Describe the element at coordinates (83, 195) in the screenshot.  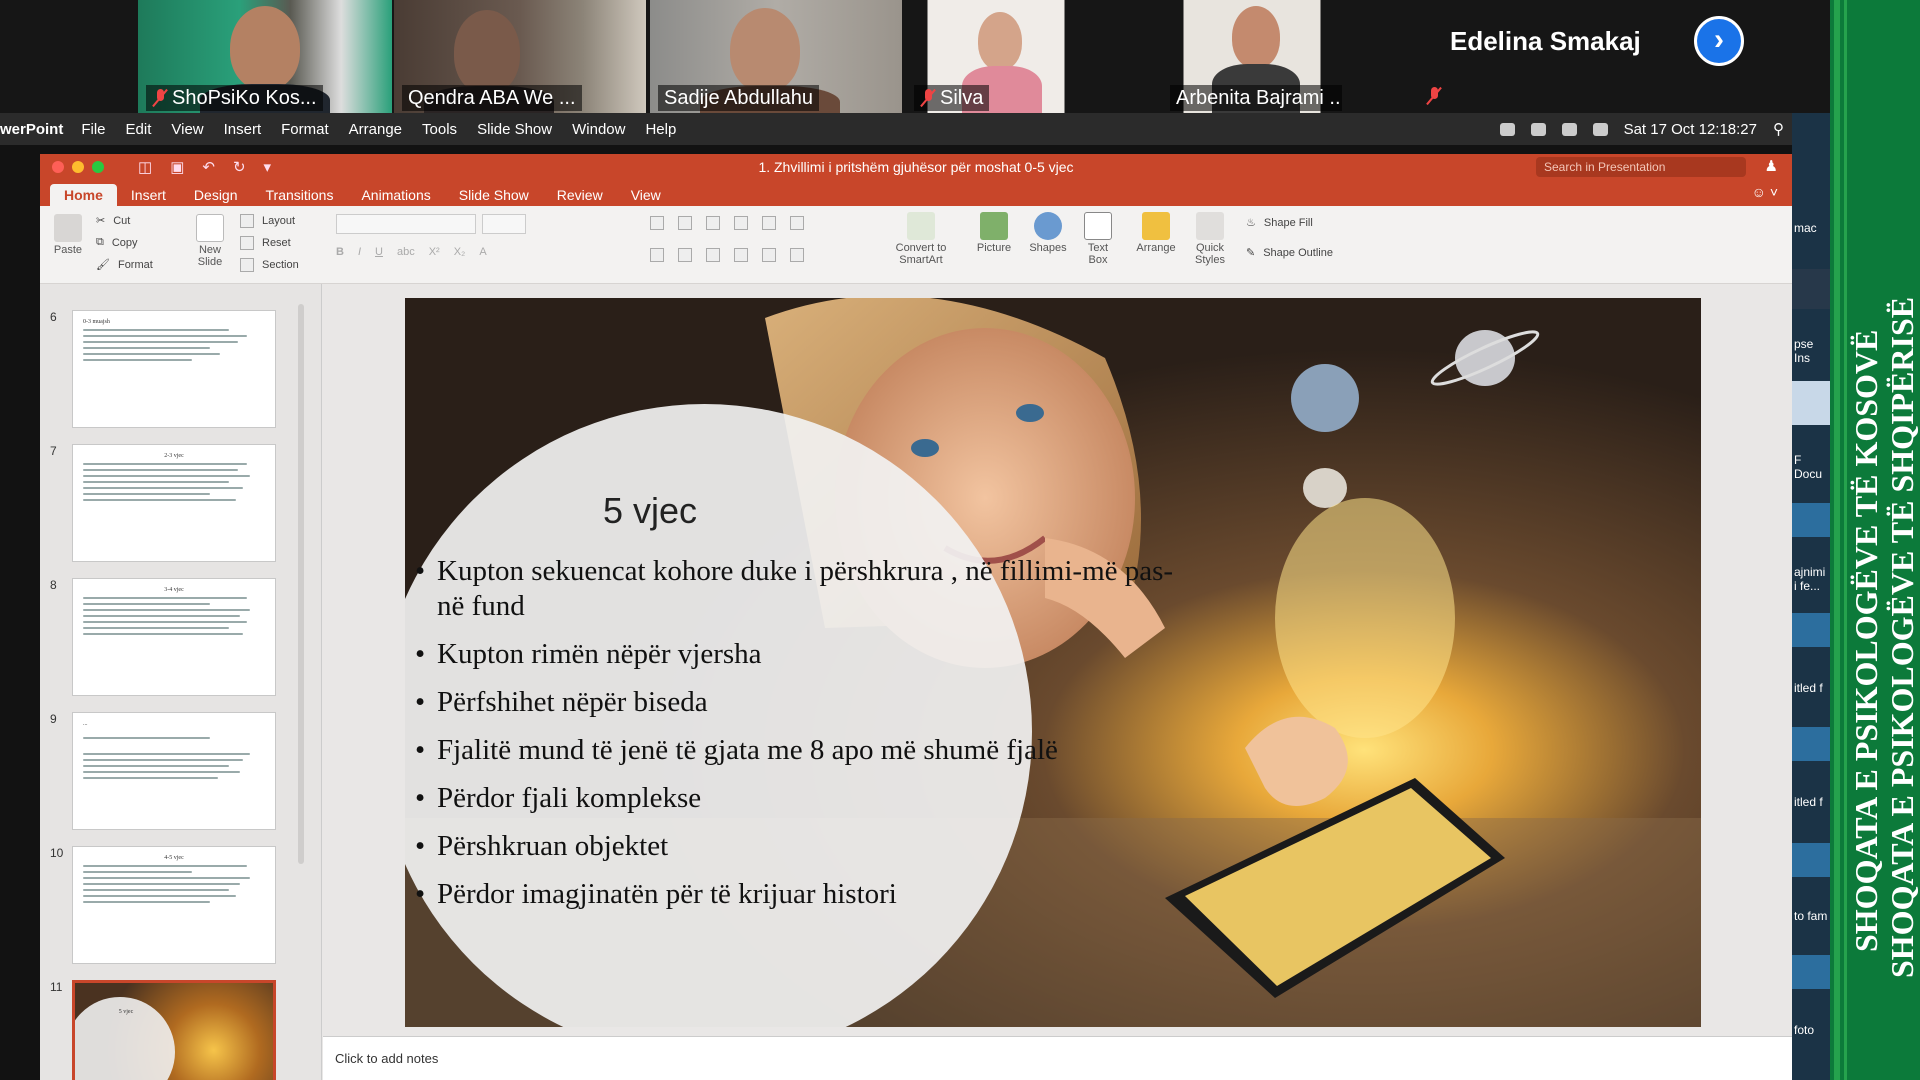
I see `tab-home: Home` at that location.